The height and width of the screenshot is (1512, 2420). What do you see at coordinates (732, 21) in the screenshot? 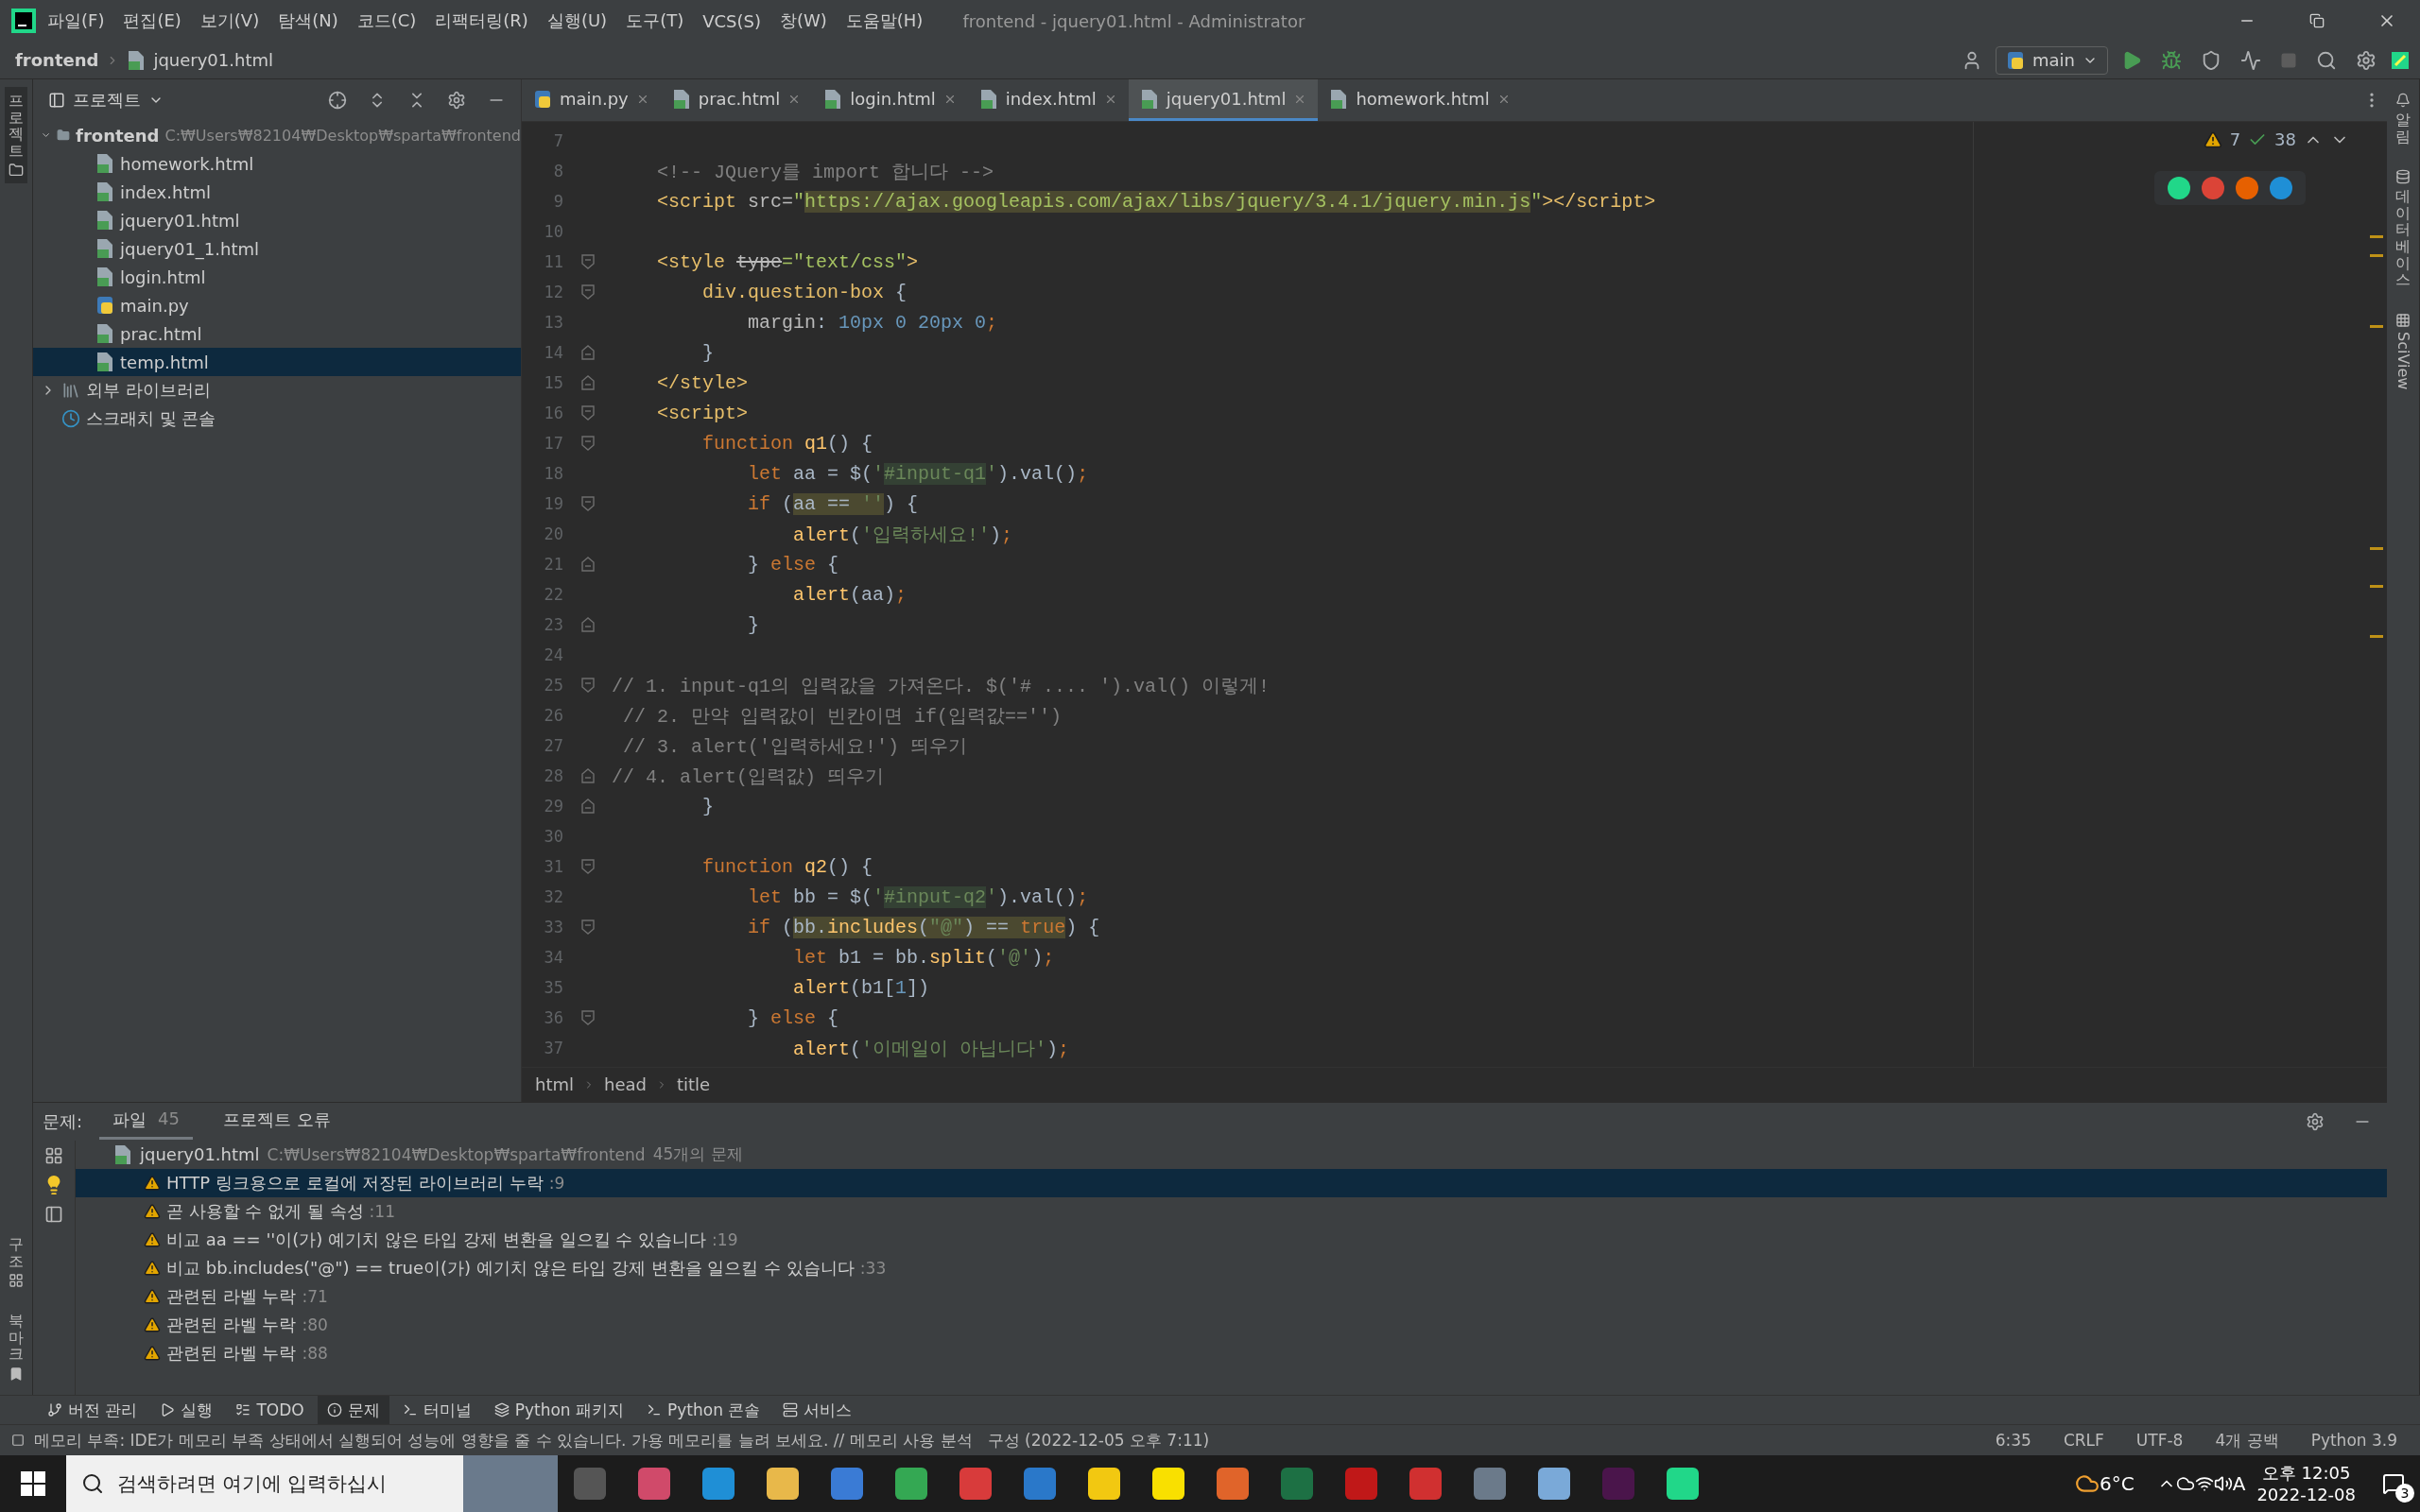
I see `menu-item: VCS(S)` at bounding box center [732, 21].